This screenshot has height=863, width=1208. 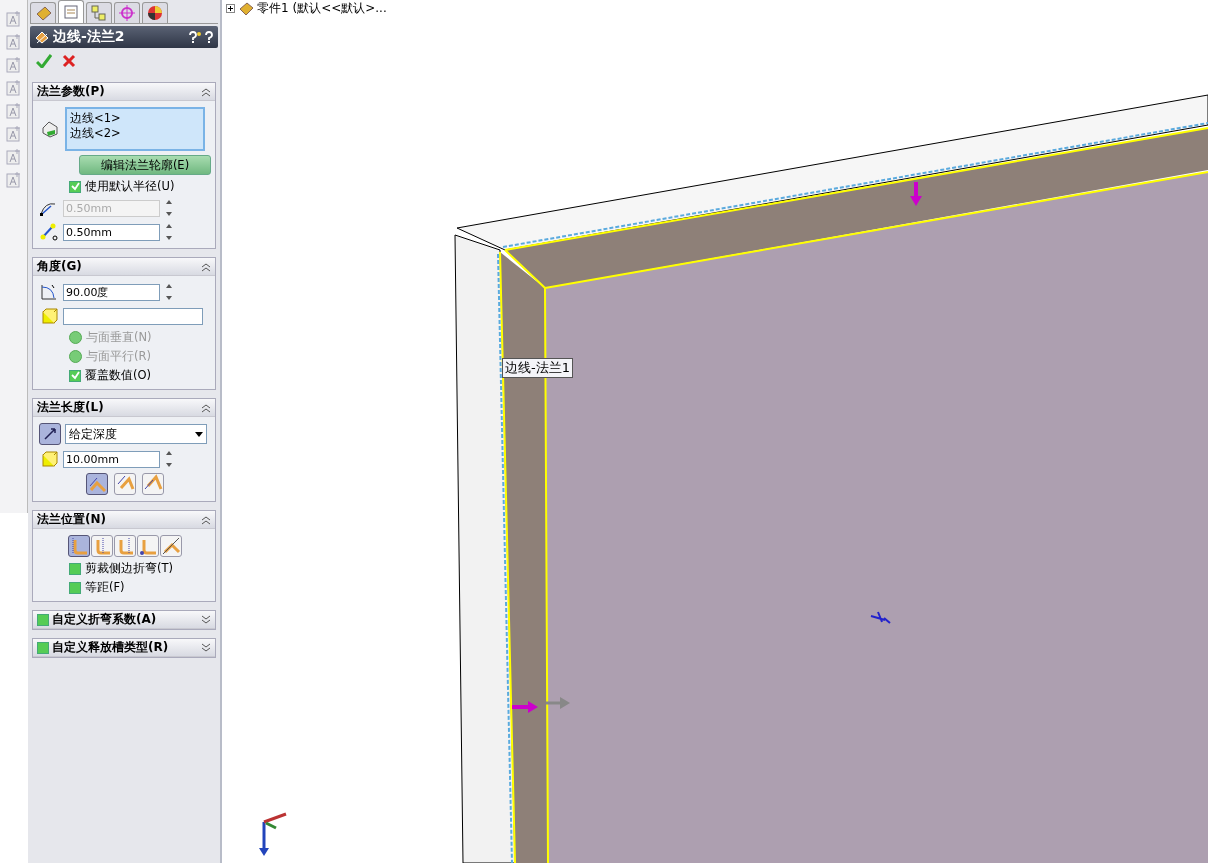 What do you see at coordinates (60, 266) in the screenshot?
I see `section-title: 角度(G)` at bounding box center [60, 266].